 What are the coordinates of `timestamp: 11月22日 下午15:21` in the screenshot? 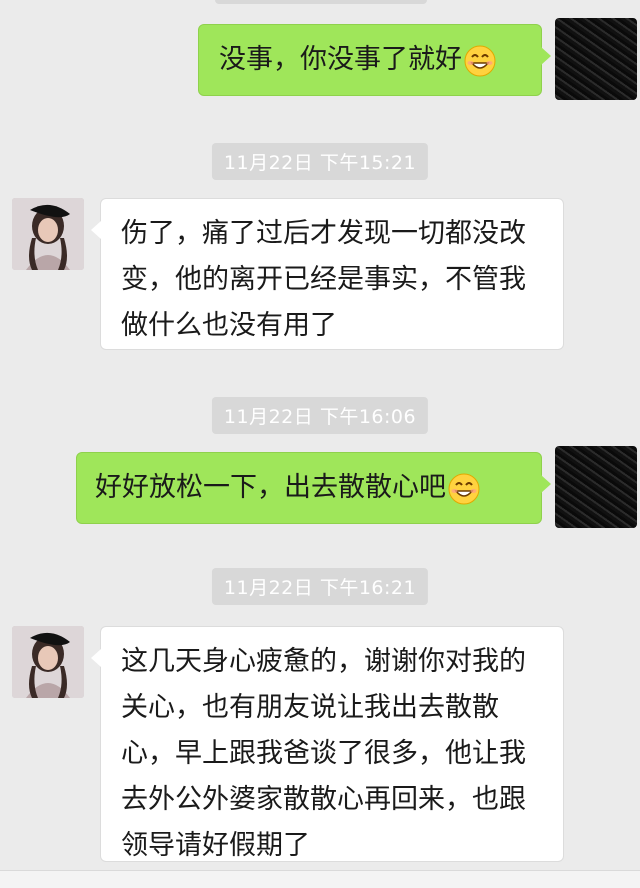 It's located at (320, 161).